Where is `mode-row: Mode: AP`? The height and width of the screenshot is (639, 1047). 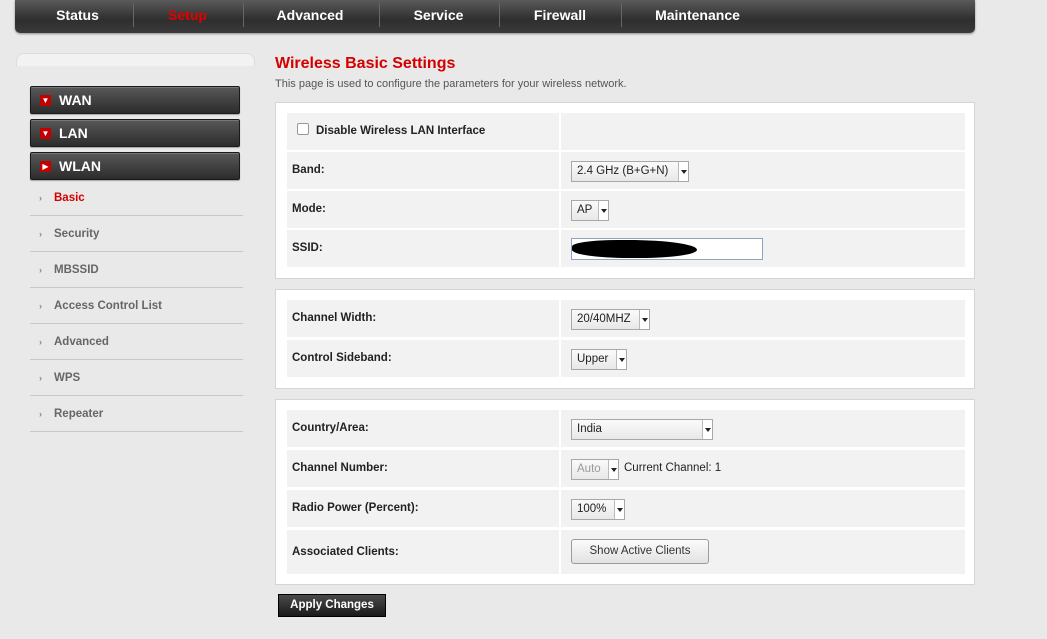
mode-row: Mode: AP is located at coordinates (626, 209).